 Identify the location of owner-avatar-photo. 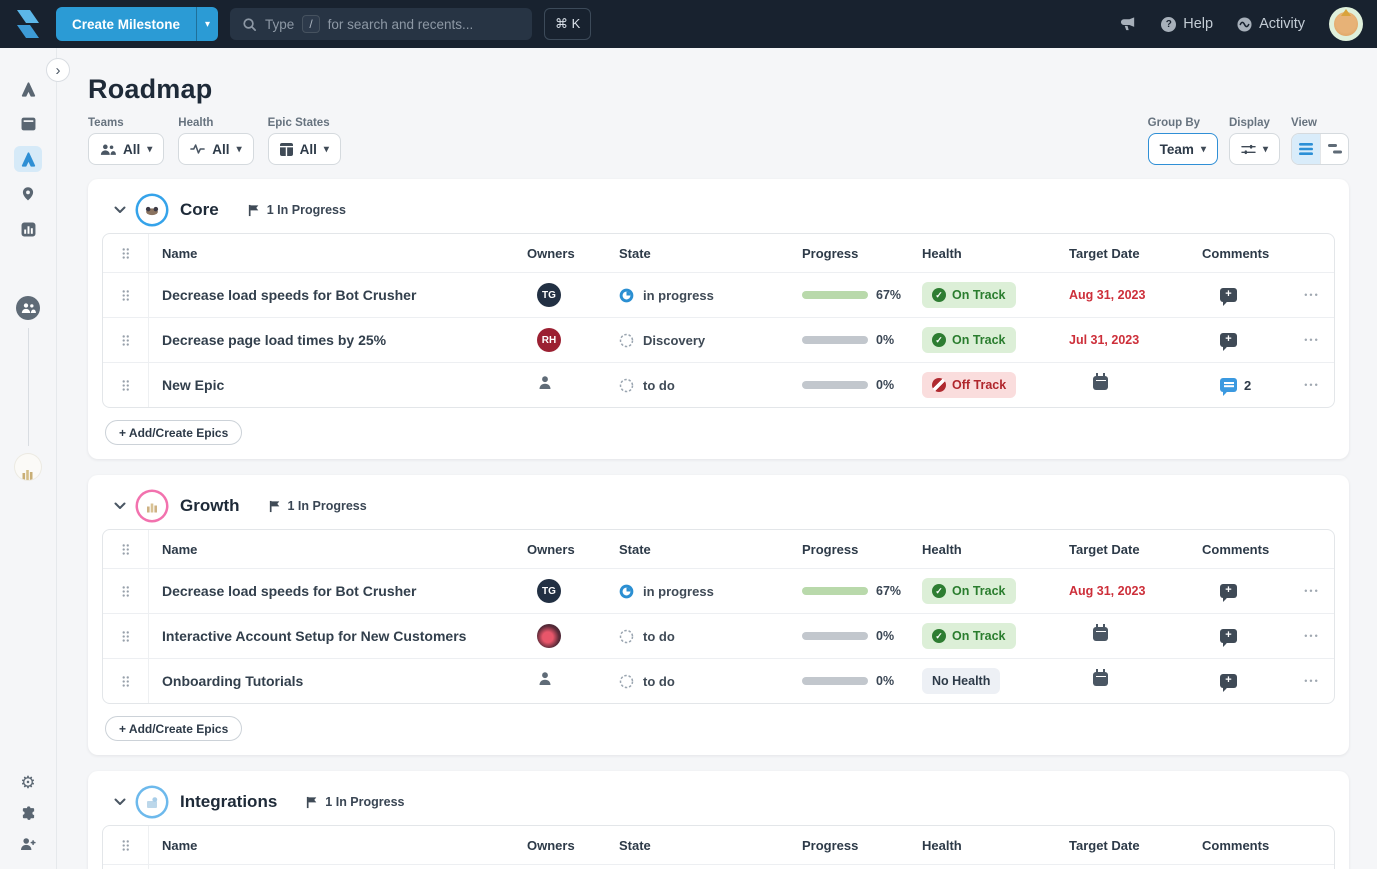
(549, 636).